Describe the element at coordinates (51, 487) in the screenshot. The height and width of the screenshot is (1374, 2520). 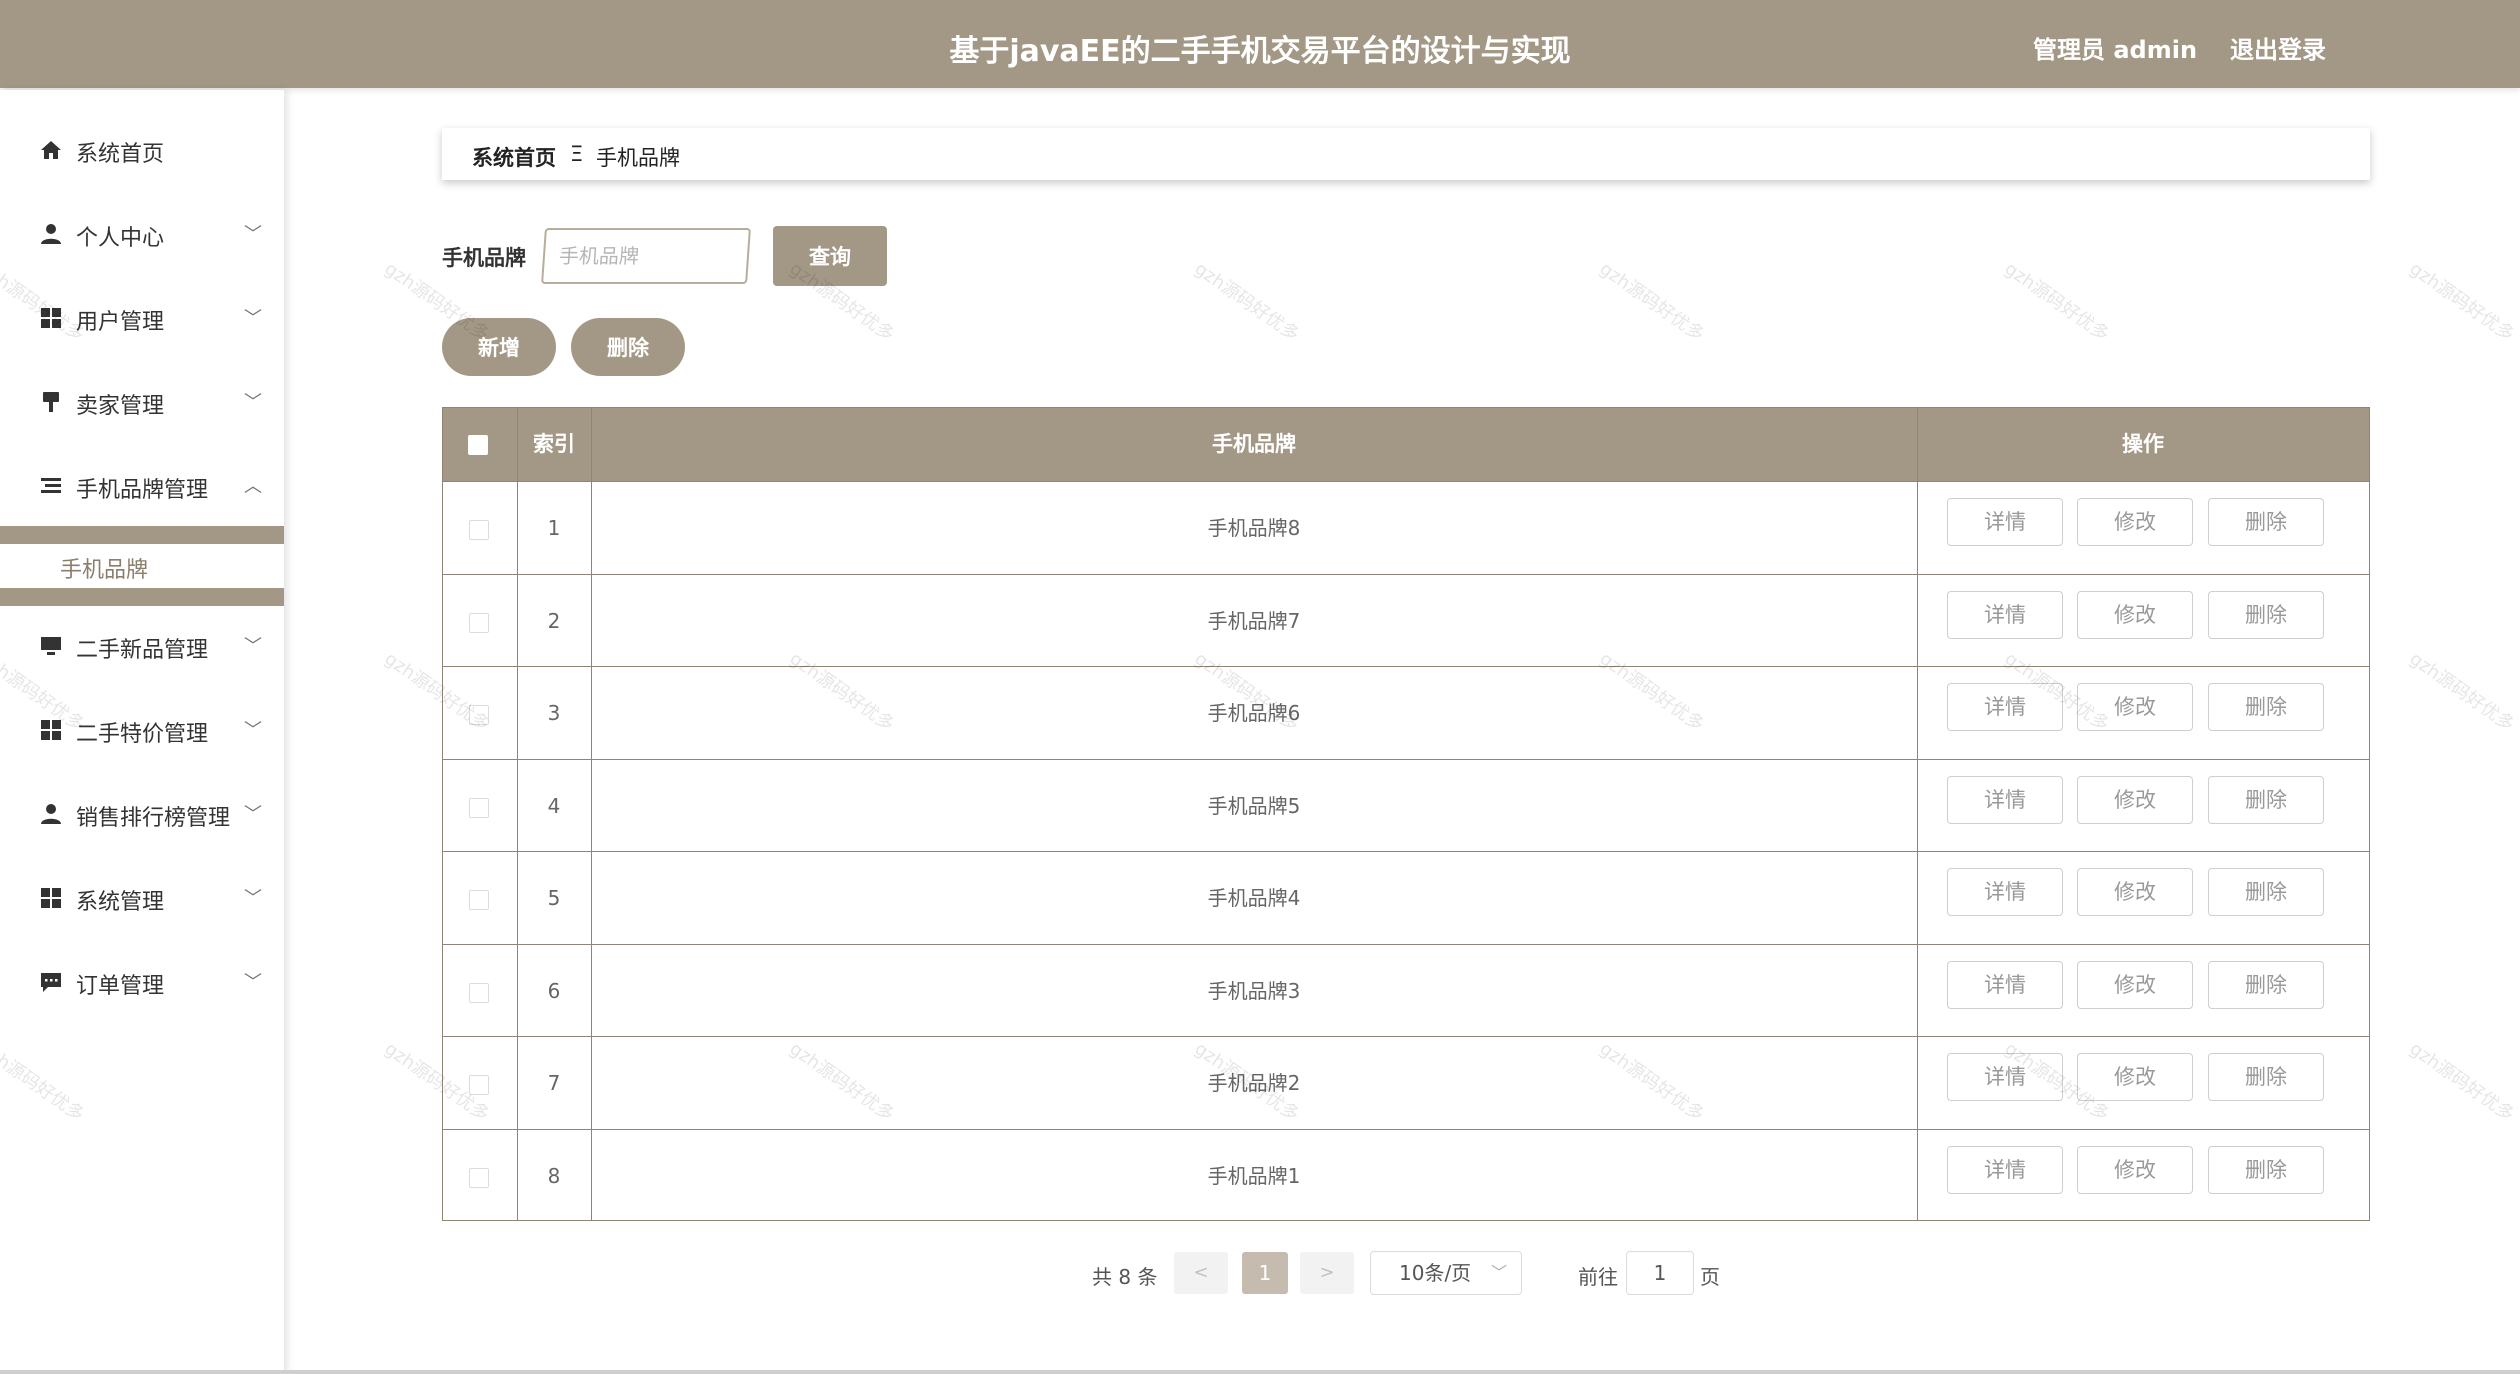
I see `list-icon` at that location.